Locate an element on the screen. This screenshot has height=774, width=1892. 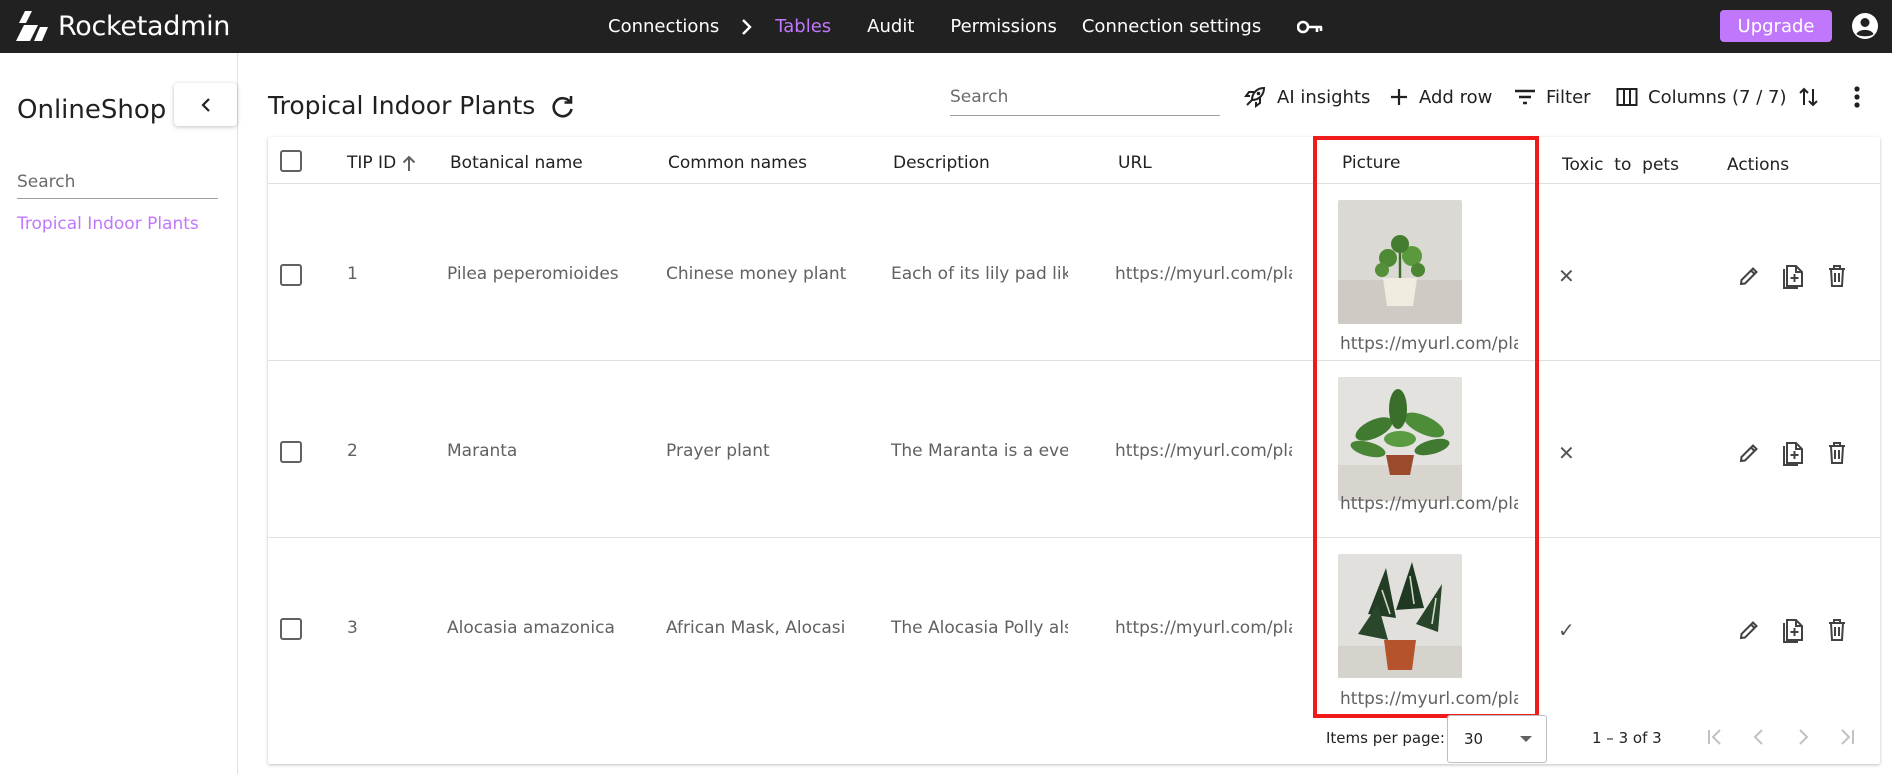
filter-label: Filter is located at coordinates (1568, 97).